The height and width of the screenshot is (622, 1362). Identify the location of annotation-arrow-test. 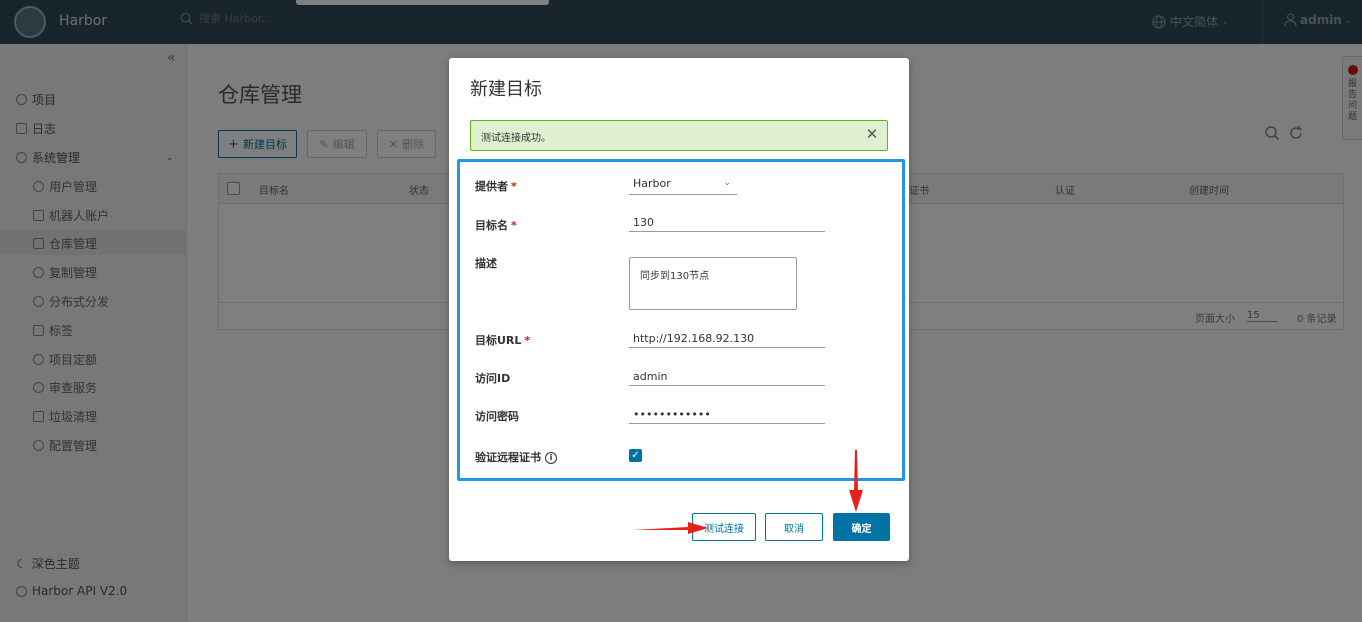
(670, 528).